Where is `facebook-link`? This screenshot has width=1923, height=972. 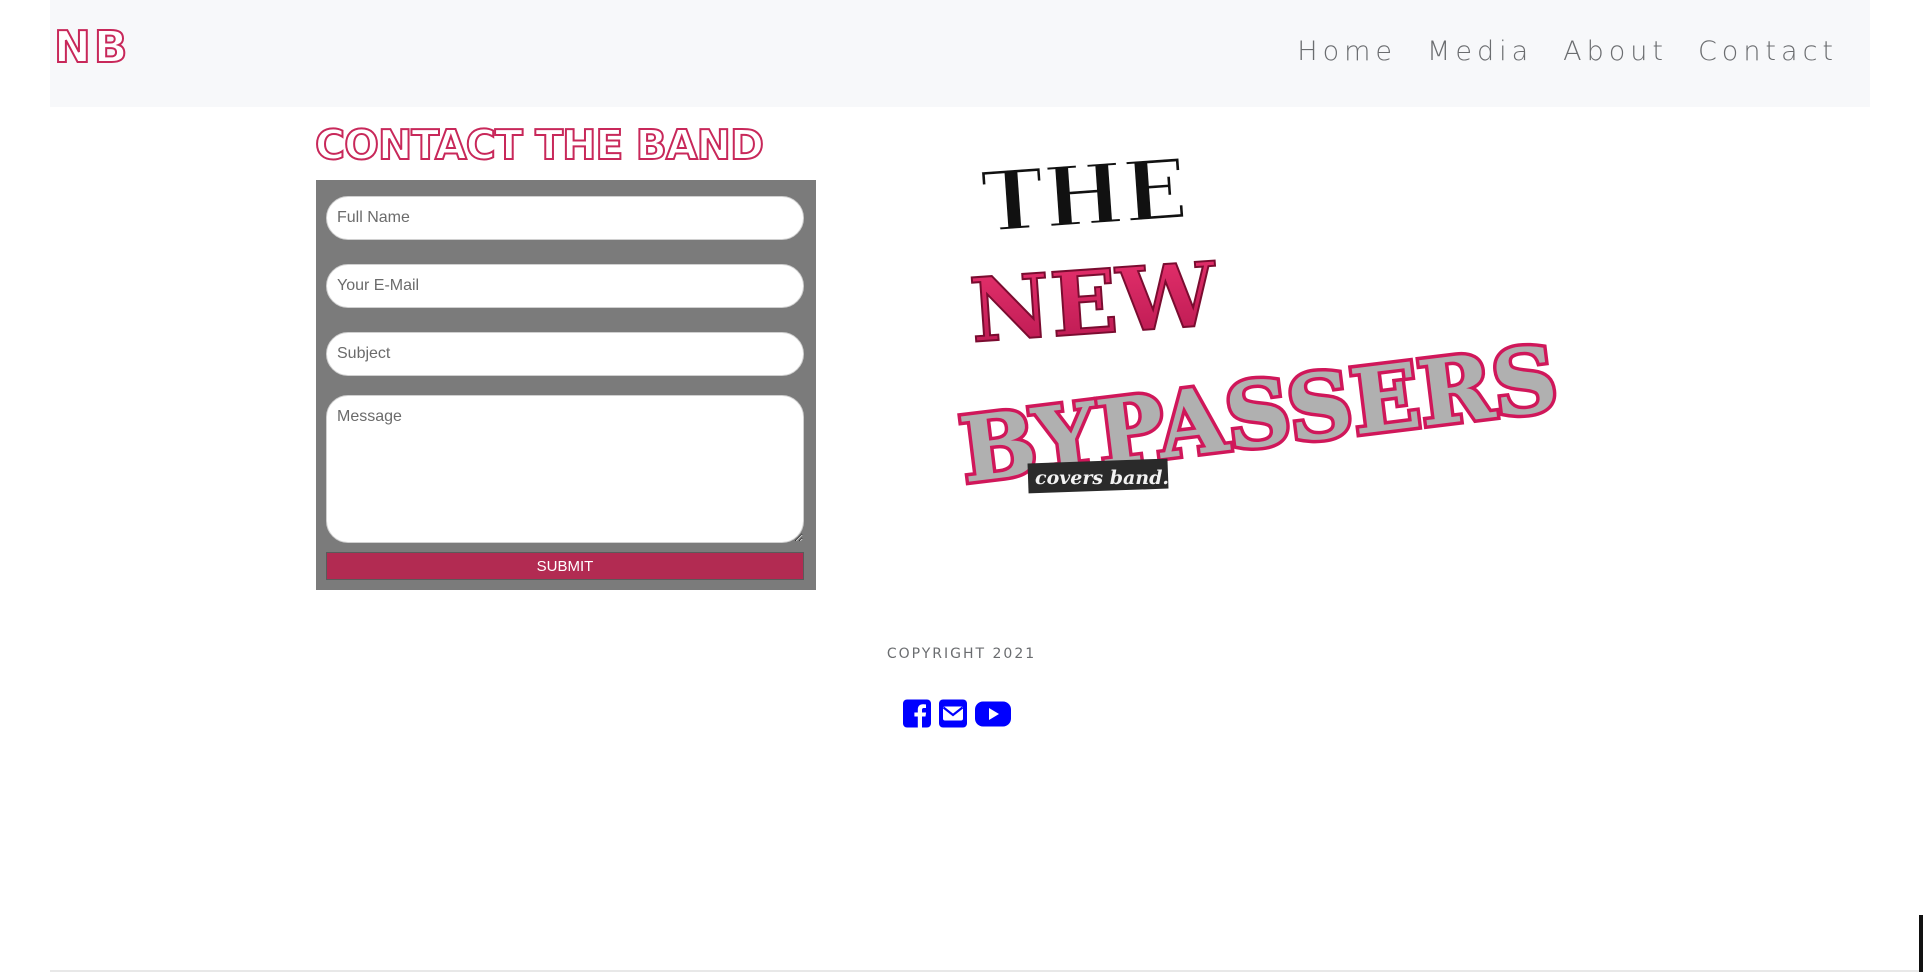
facebook-link is located at coordinates (917, 713).